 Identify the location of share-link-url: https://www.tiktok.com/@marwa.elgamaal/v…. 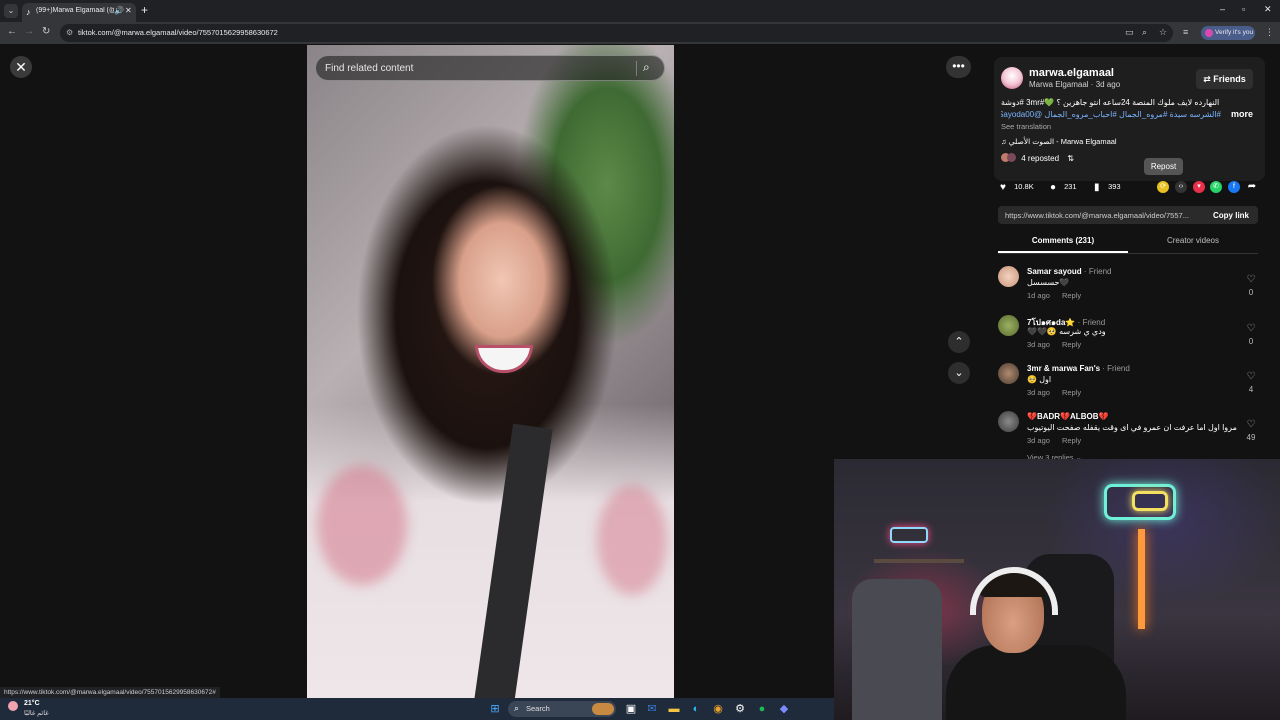
(1104, 215).